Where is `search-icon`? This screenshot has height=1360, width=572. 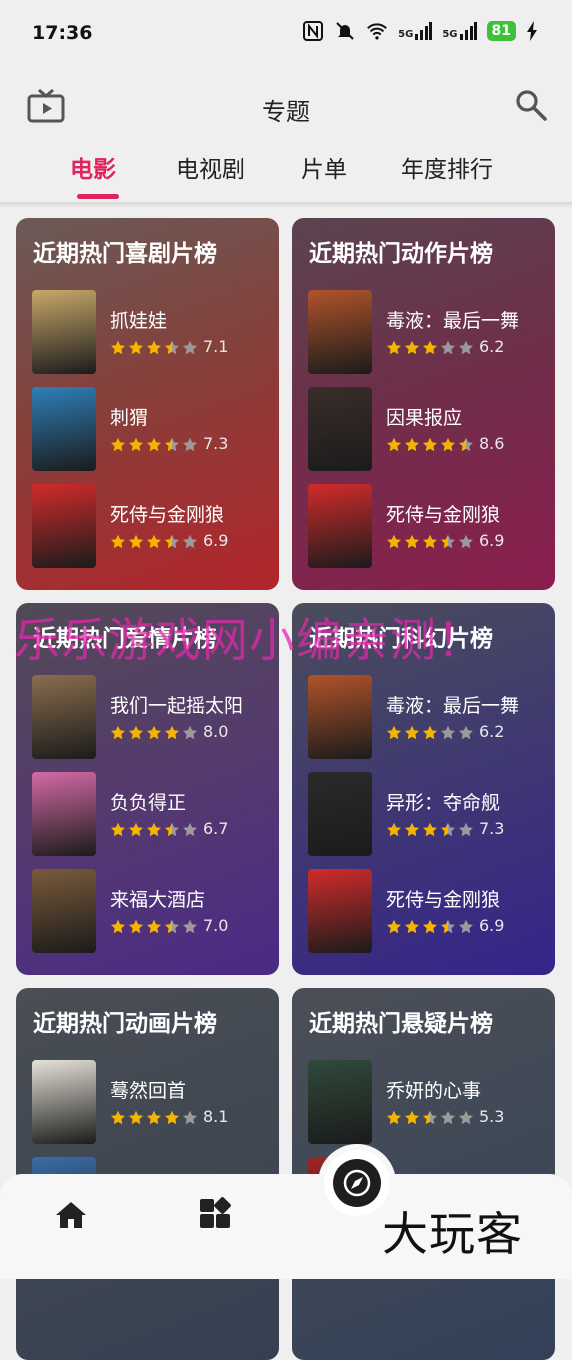 search-icon is located at coordinates (531, 105).